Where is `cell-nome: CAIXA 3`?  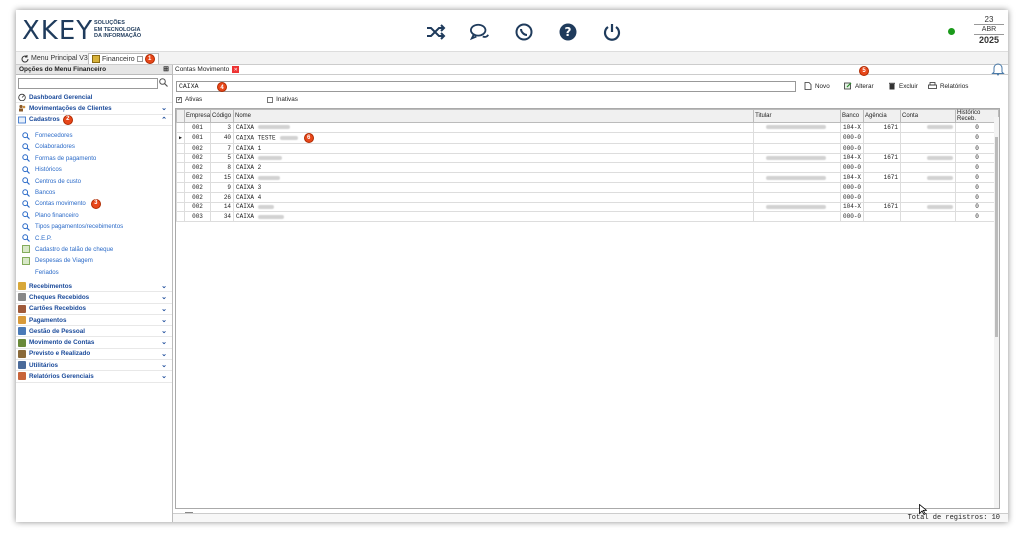 cell-nome: CAIXA 3 is located at coordinates (494, 187).